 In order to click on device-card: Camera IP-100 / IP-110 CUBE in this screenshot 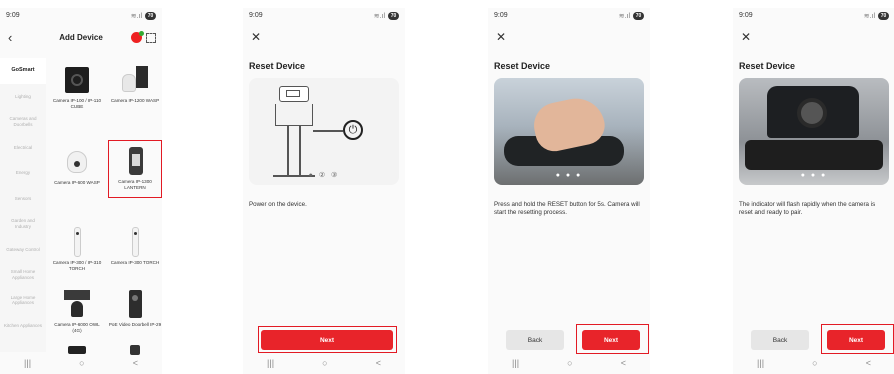, I will do `click(77, 89)`.